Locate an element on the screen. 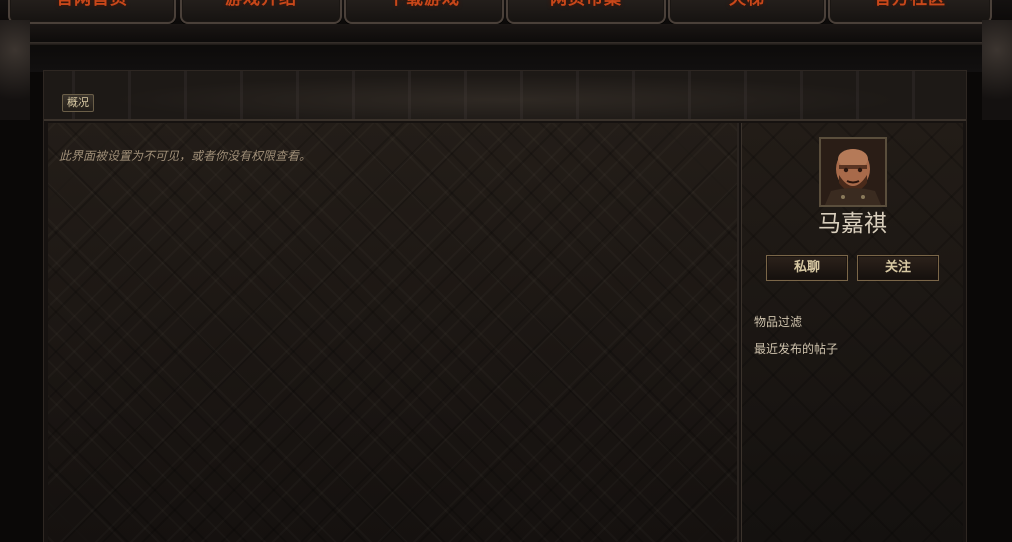  nav-home: 官网首页 is located at coordinates (92, 12).